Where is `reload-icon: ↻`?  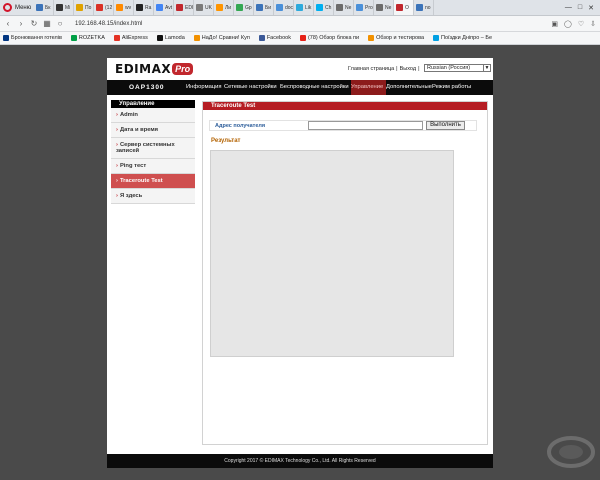 reload-icon: ↻ is located at coordinates (34, 23).